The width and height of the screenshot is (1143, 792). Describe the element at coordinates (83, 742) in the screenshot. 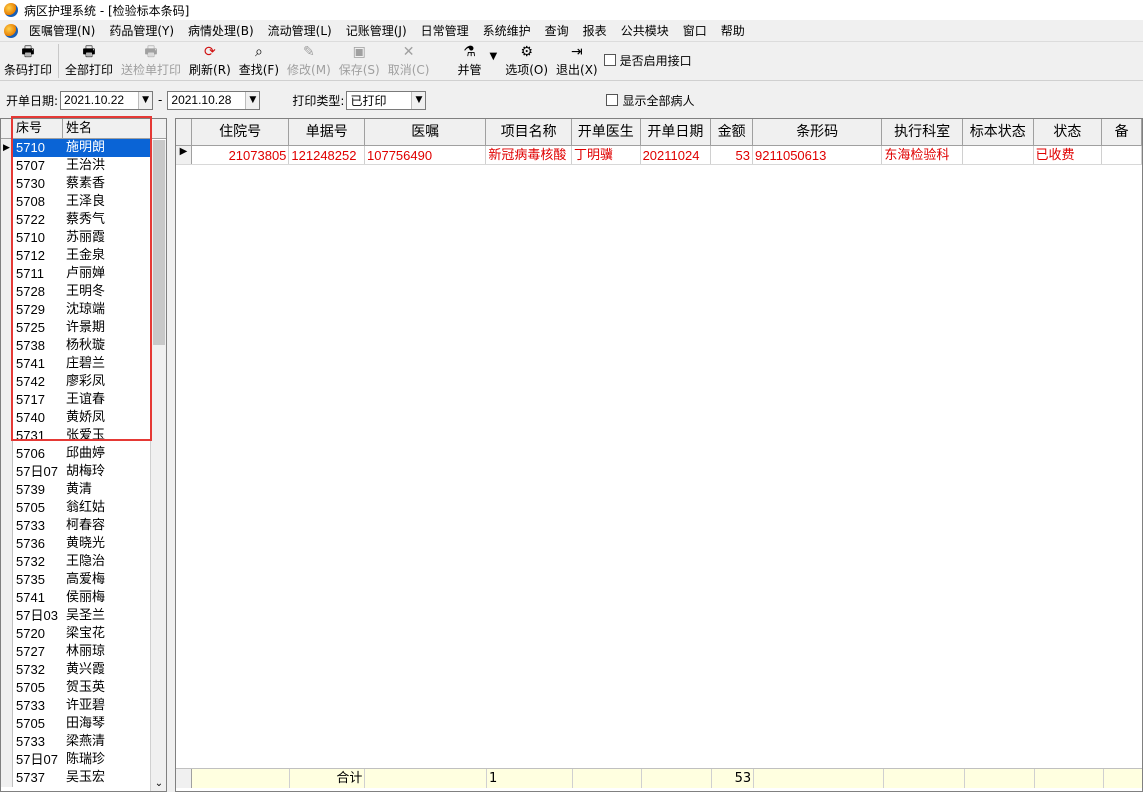

I see `patient-row: 5733 梁燕清` at that location.